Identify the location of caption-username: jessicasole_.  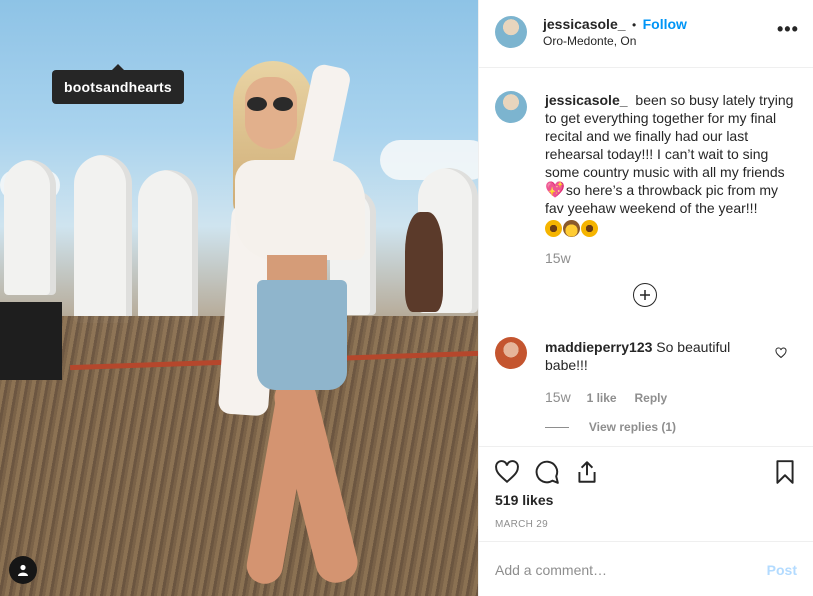
(586, 100).